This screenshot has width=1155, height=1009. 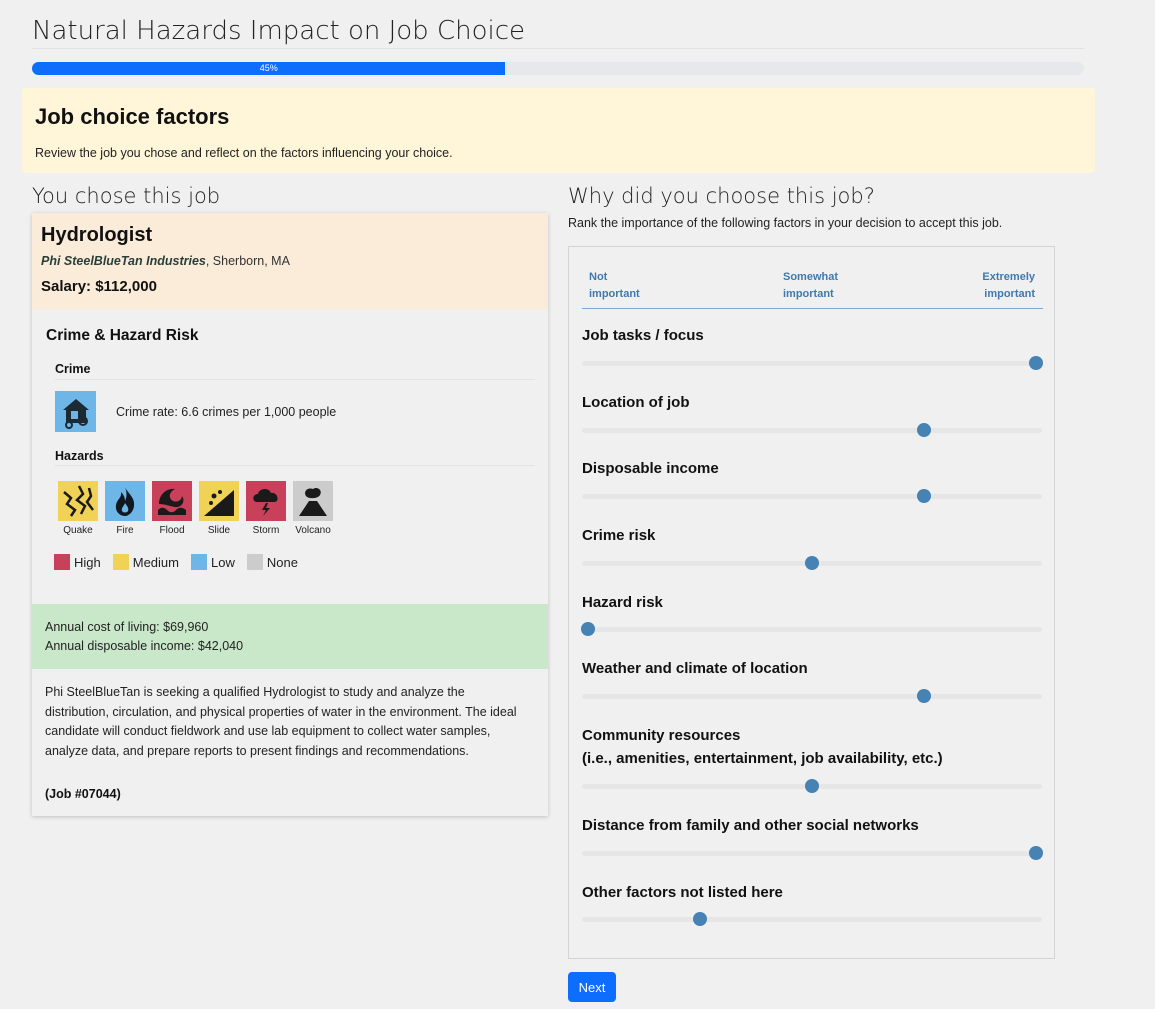 What do you see at coordinates (695, 668) in the screenshot?
I see `factor-label-weather: Weather and climate of location` at bounding box center [695, 668].